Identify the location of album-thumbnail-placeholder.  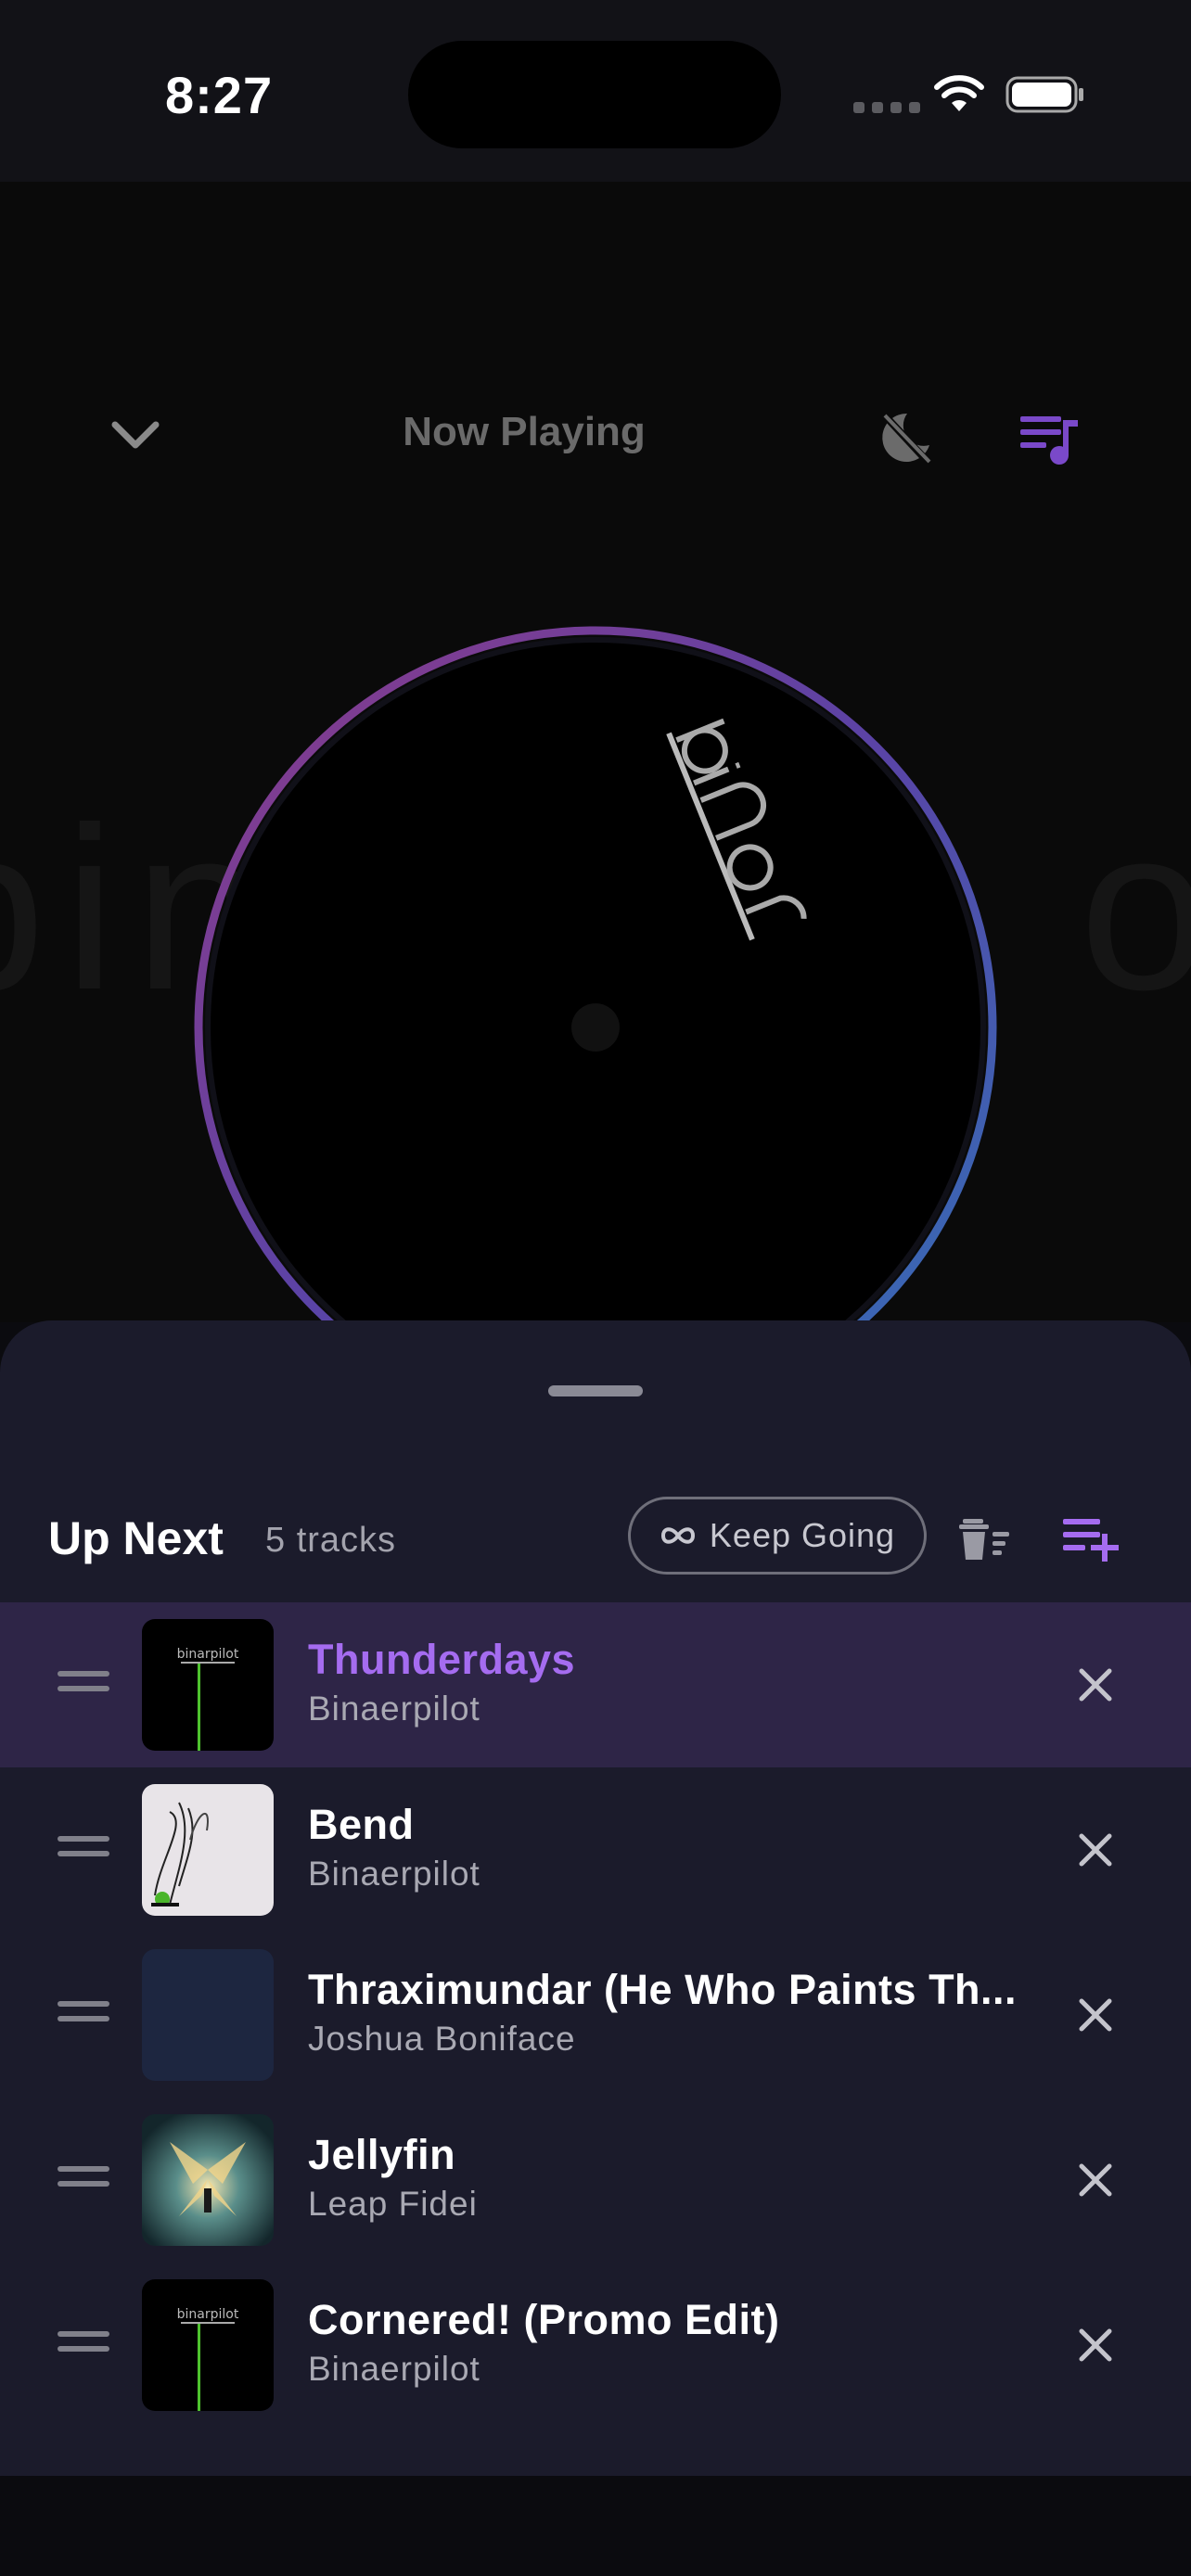
(208, 2015).